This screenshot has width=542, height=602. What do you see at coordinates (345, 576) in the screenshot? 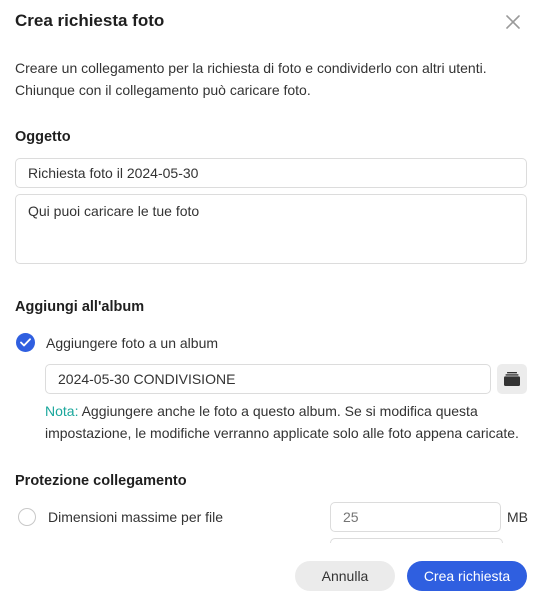
I see `cancel-button: Annulla` at bounding box center [345, 576].